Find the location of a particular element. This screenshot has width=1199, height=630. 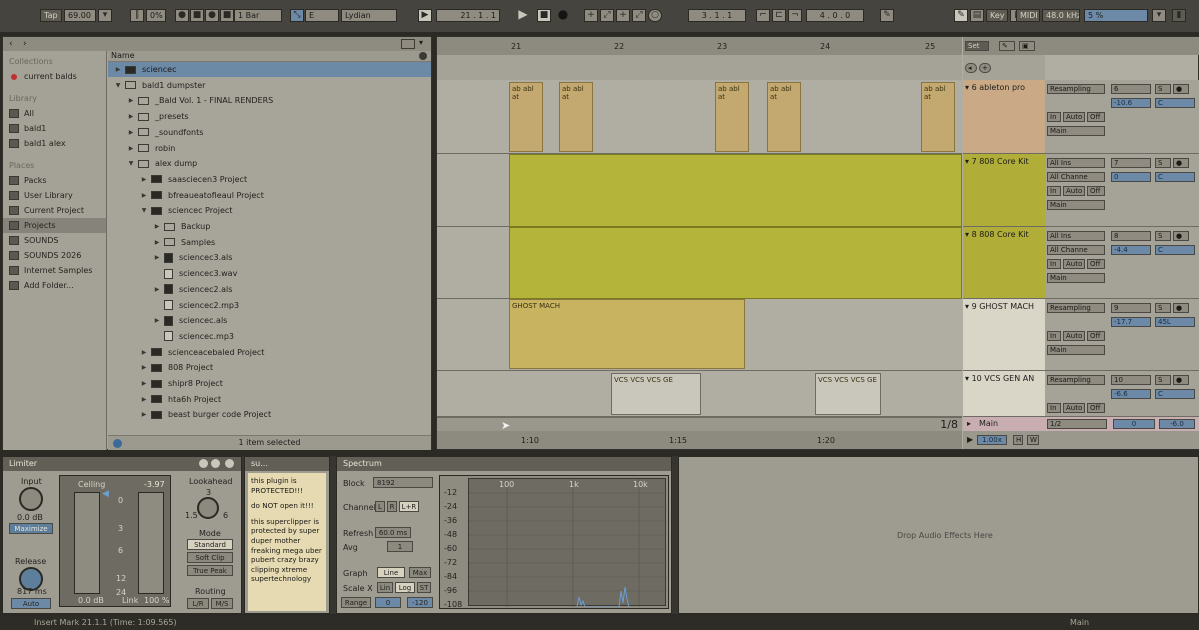

file-row: ▶ hta6h Project is located at coordinates (269, 399).